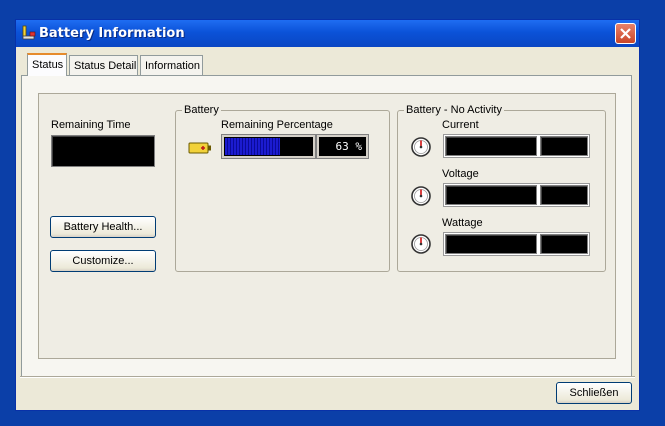  I want to click on remaining-percentage-bar, so click(268, 146).